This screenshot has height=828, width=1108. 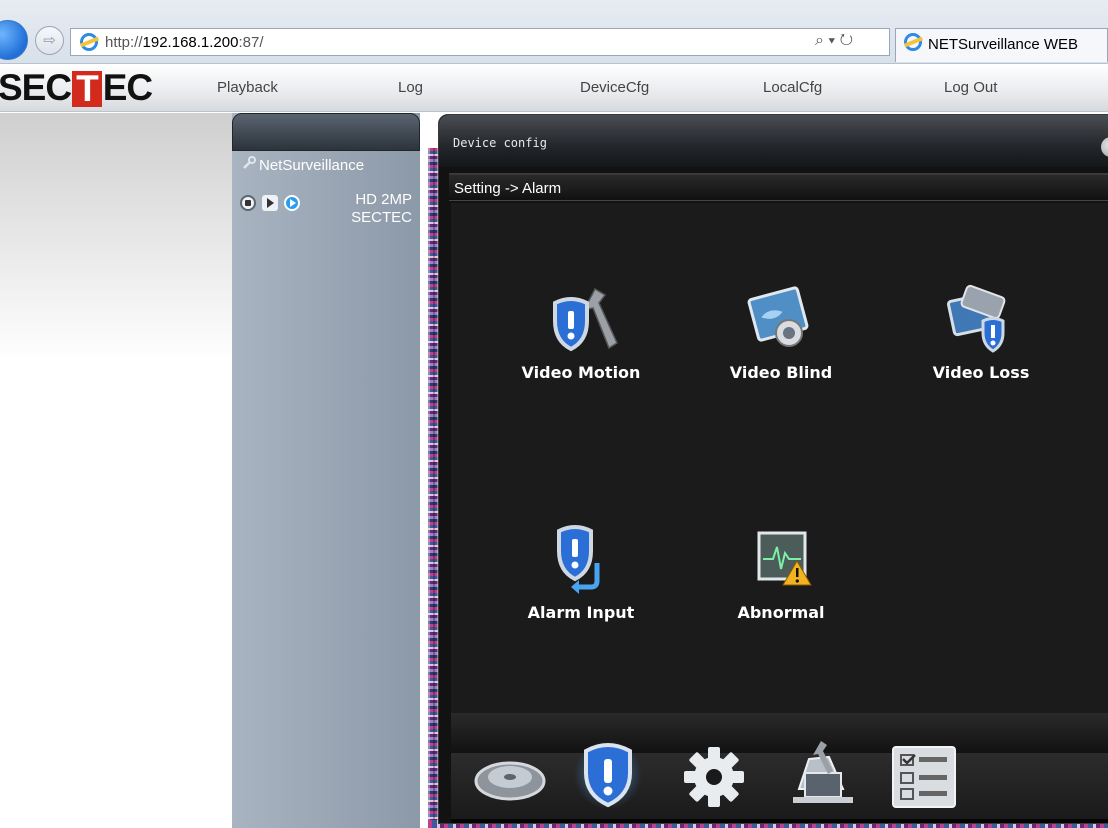 I want to click on category-dock, so click(x=779, y=768).